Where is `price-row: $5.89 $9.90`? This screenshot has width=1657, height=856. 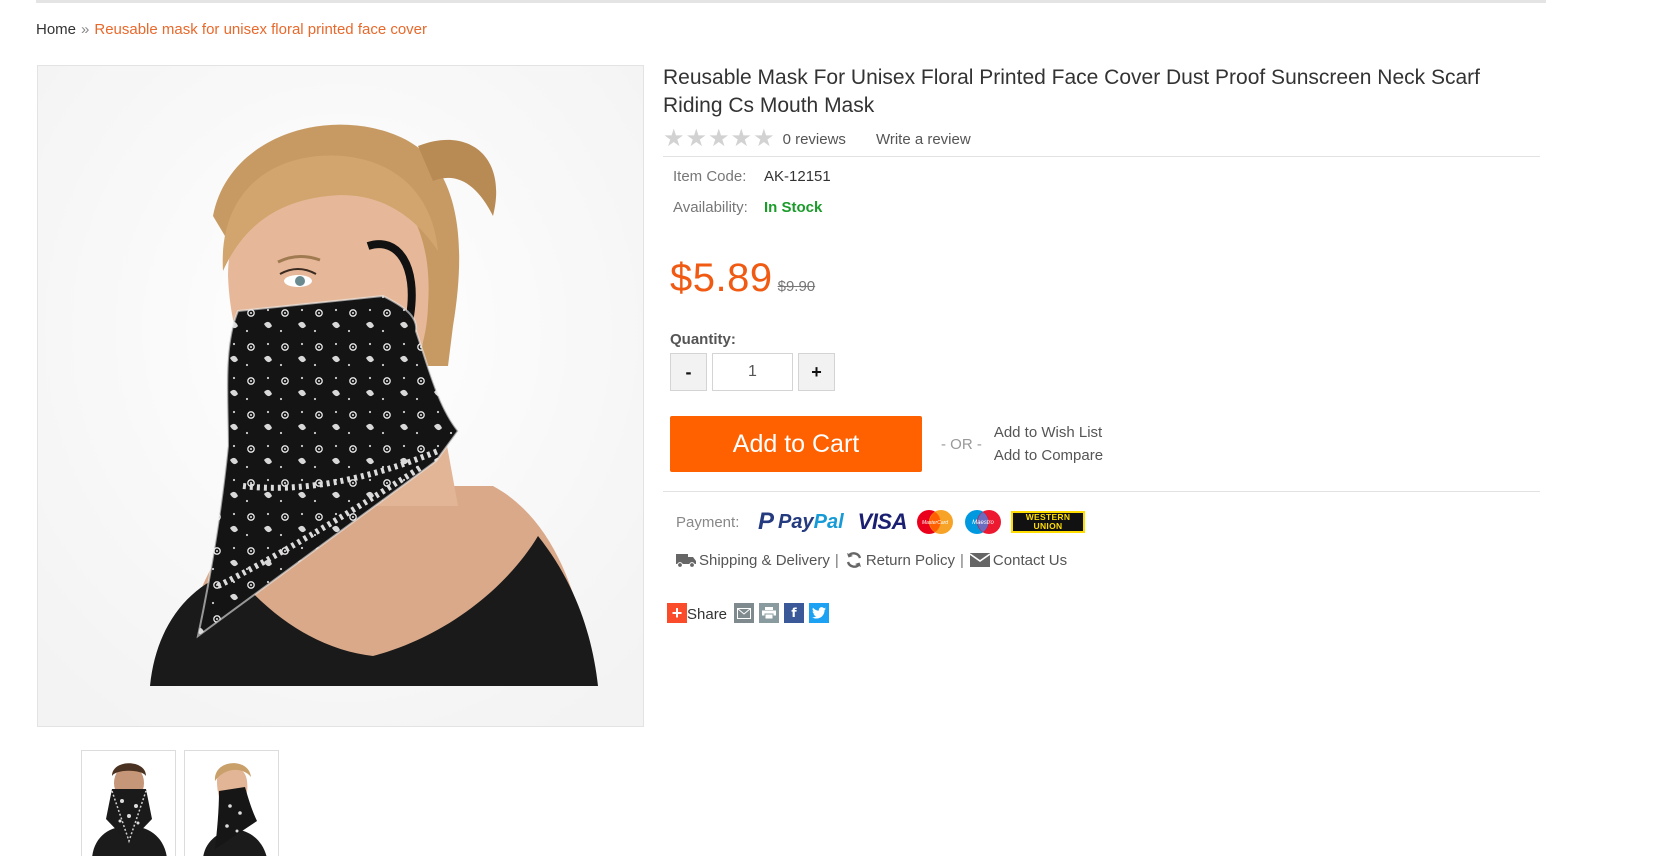 price-row: $5.89 $9.90 is located at coordinates (1106, 278).